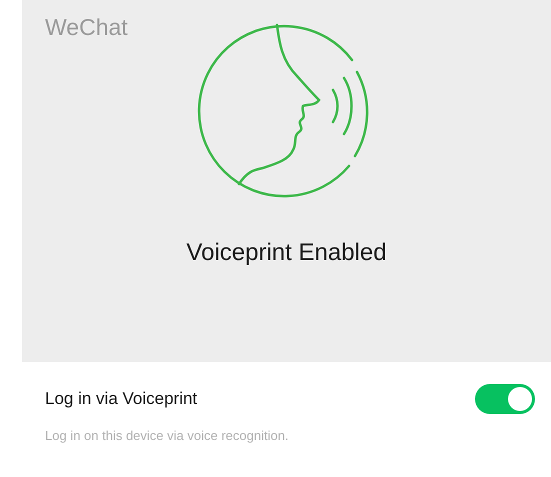 The width and height of the screenshot is (551, 477). Describe the element at coordinates (86, 27) in the screenshot. I see `app-label: WeChat` at that location.